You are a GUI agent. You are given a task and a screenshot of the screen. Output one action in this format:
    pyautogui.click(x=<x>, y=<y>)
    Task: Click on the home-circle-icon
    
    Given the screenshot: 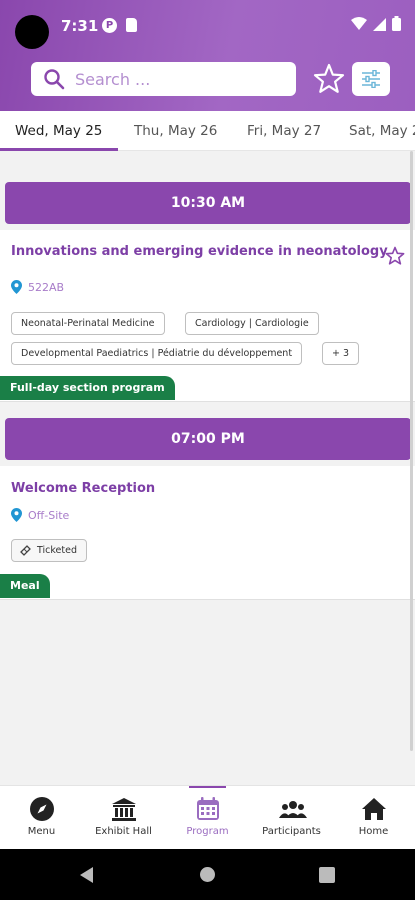 What is the action you would take?
    pyautogui.click(x=207, y=874)
    